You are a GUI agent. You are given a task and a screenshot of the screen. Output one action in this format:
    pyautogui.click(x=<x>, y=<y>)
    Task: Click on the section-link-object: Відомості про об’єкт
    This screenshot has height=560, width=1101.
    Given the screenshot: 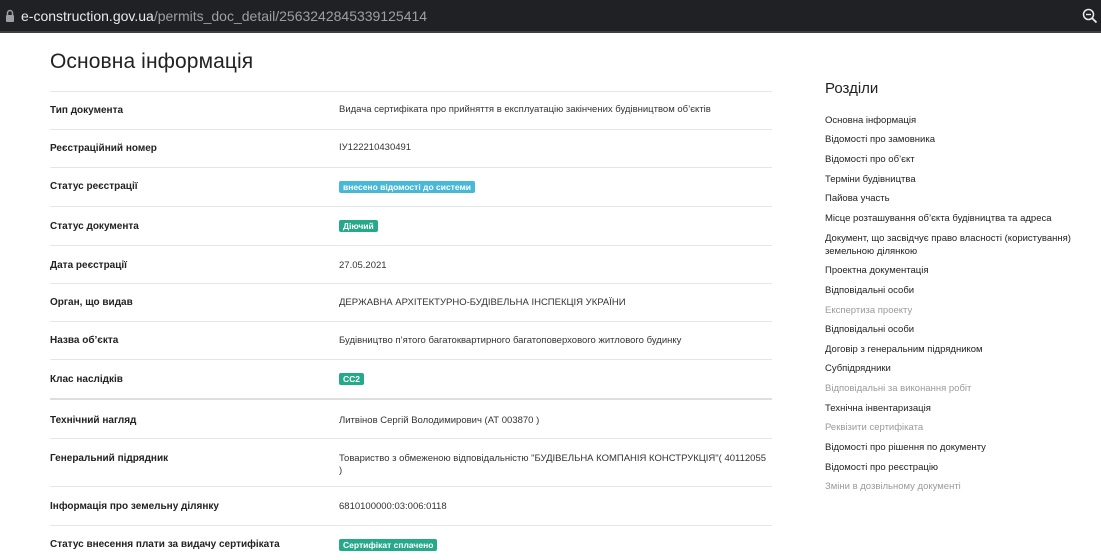 What is the action you would take?
    pyautogui.click(x=950, y=159)
    